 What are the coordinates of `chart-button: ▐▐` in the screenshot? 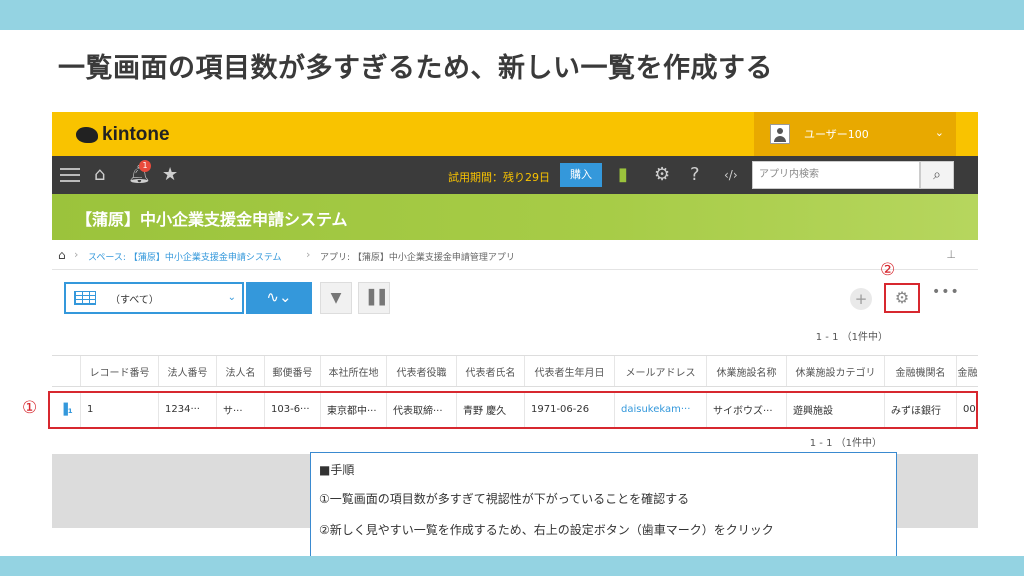 It's located at (374, 298).